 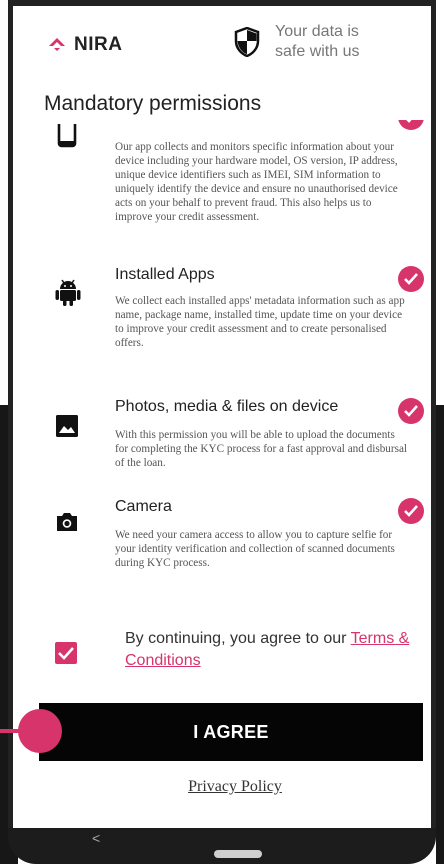 I want to click on consent-label: By continuing, you agree to our, so click(x=238, y=638).